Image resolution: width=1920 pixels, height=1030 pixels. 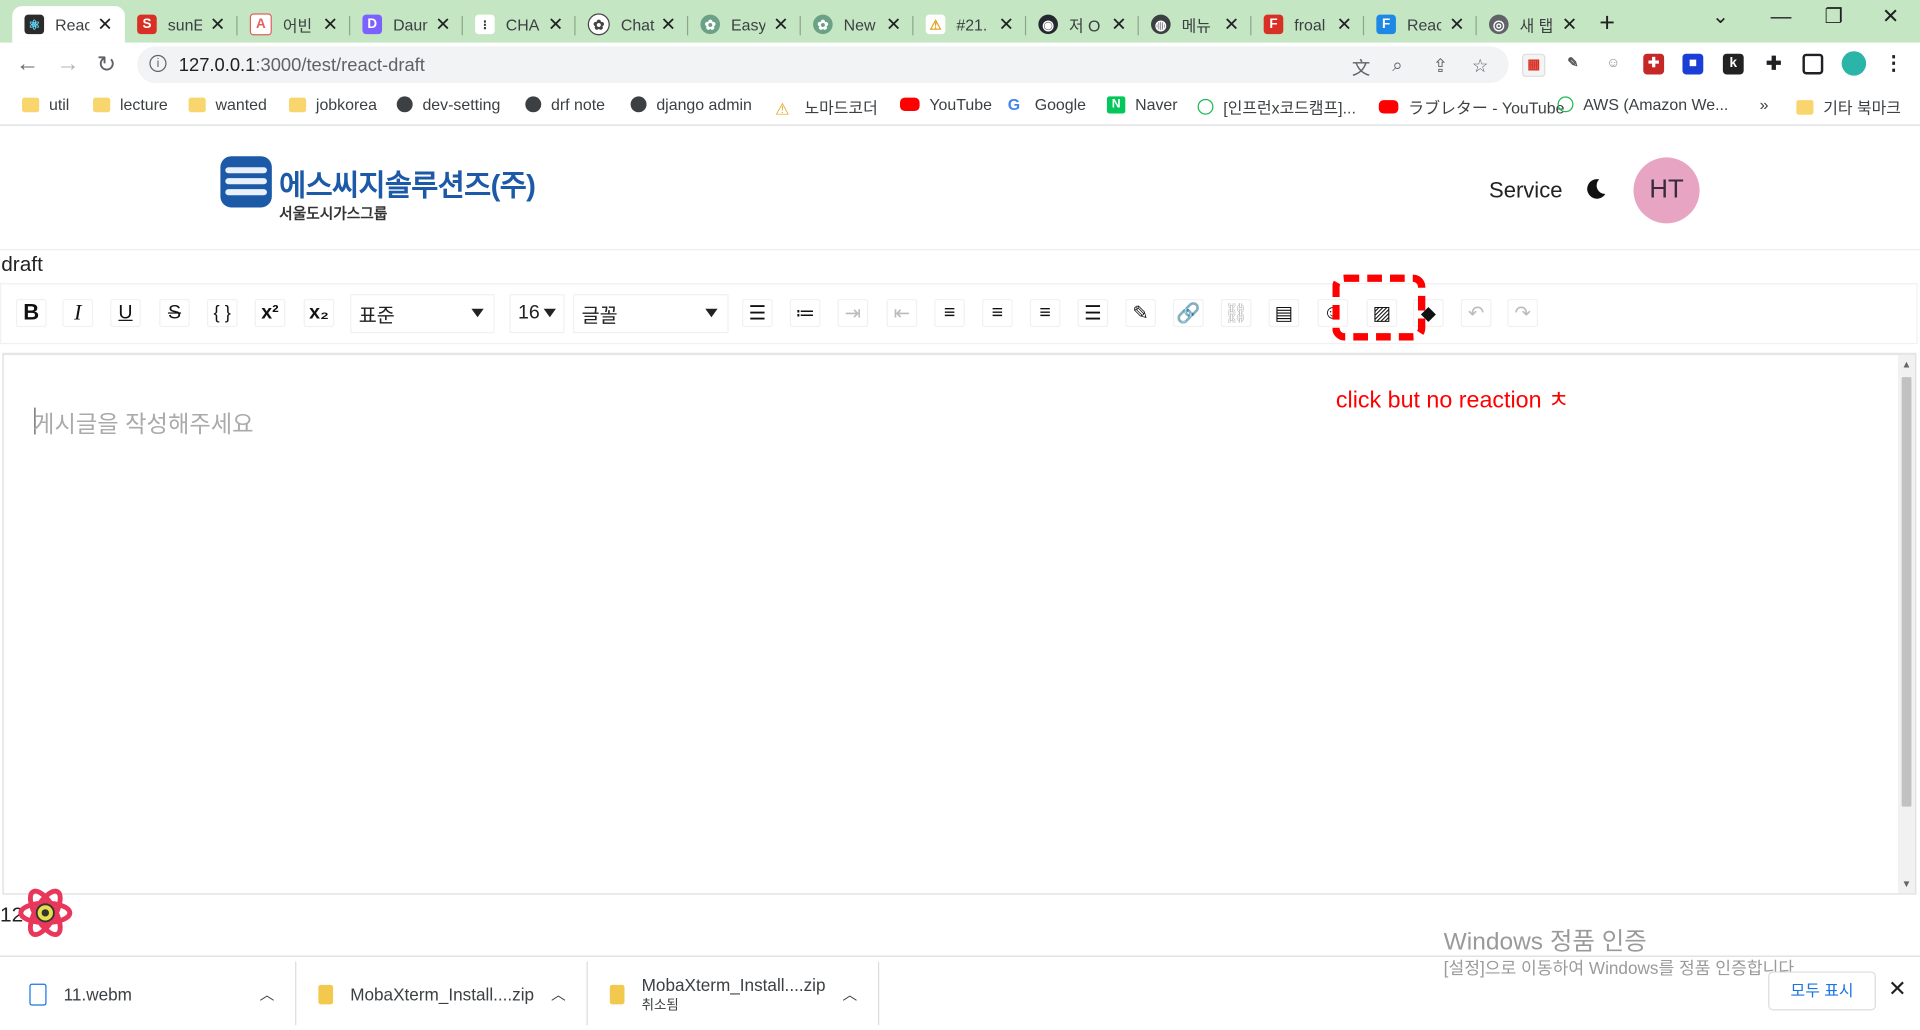 What do you see at coordinates (651, 314) in the screenshot?
I see `font-family-dropdown: 글꼴` at bounding box center [651, 314].